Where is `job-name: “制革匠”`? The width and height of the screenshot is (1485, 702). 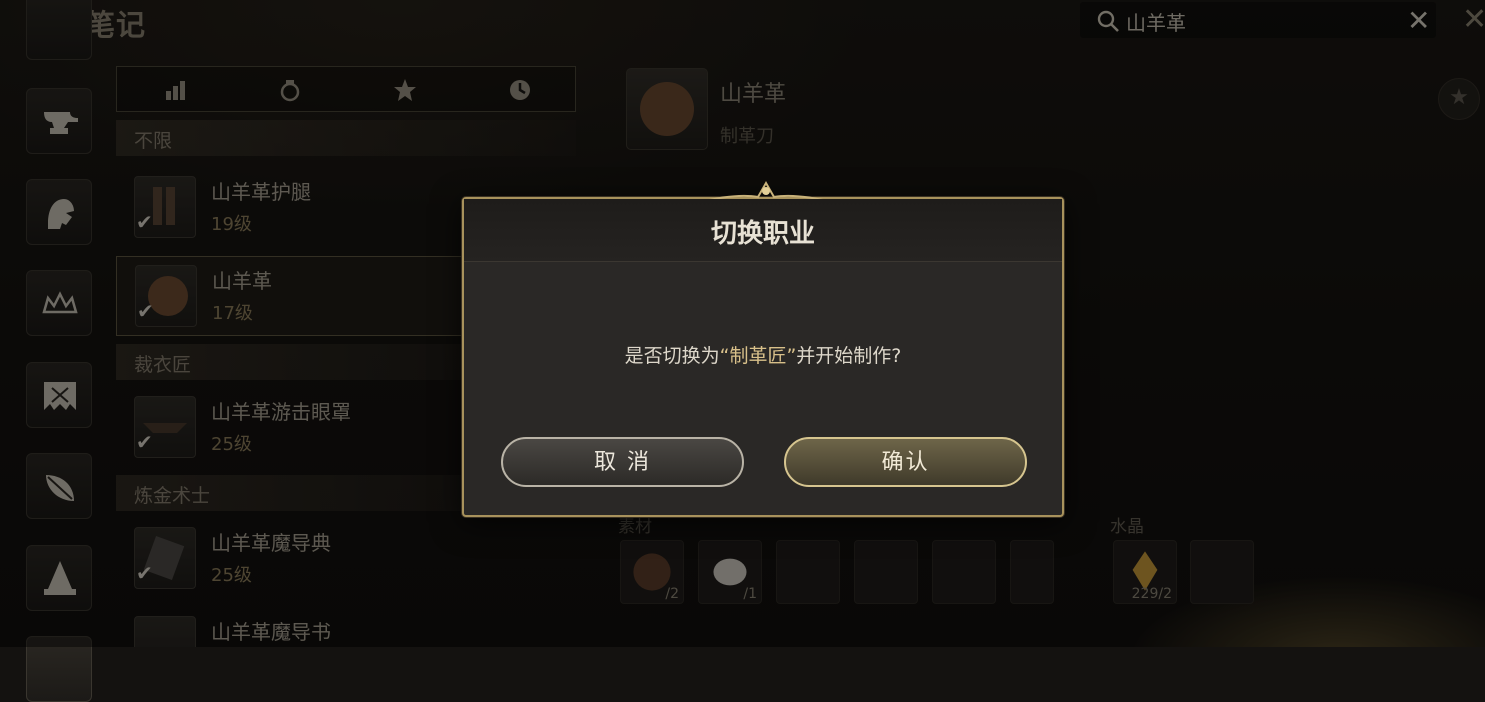
job-name: “制革匠” is located at coordinates (758, 356).